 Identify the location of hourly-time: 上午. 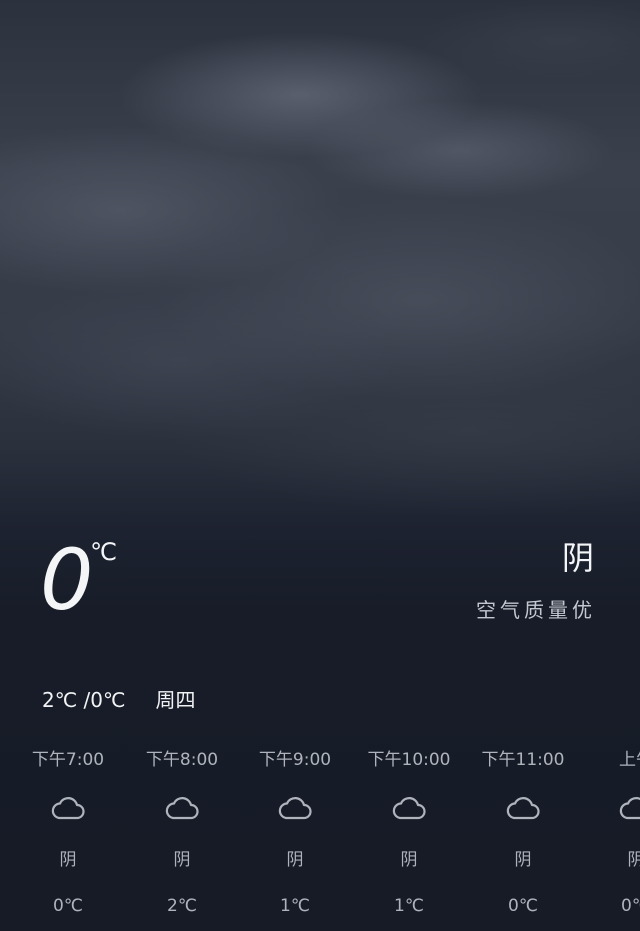
(629, 760).